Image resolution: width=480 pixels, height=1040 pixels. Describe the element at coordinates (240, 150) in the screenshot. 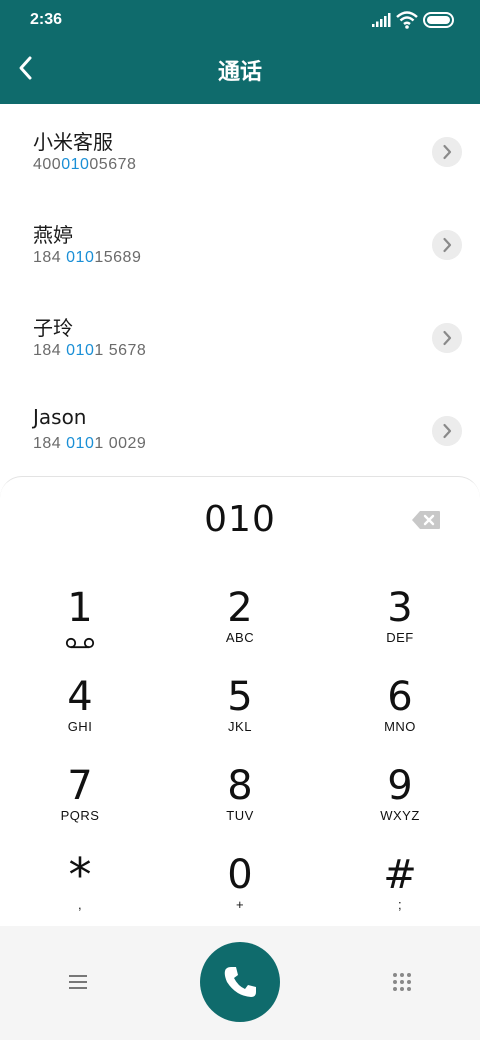

I see `contact-row: 小米客服 40001005678` at that location.